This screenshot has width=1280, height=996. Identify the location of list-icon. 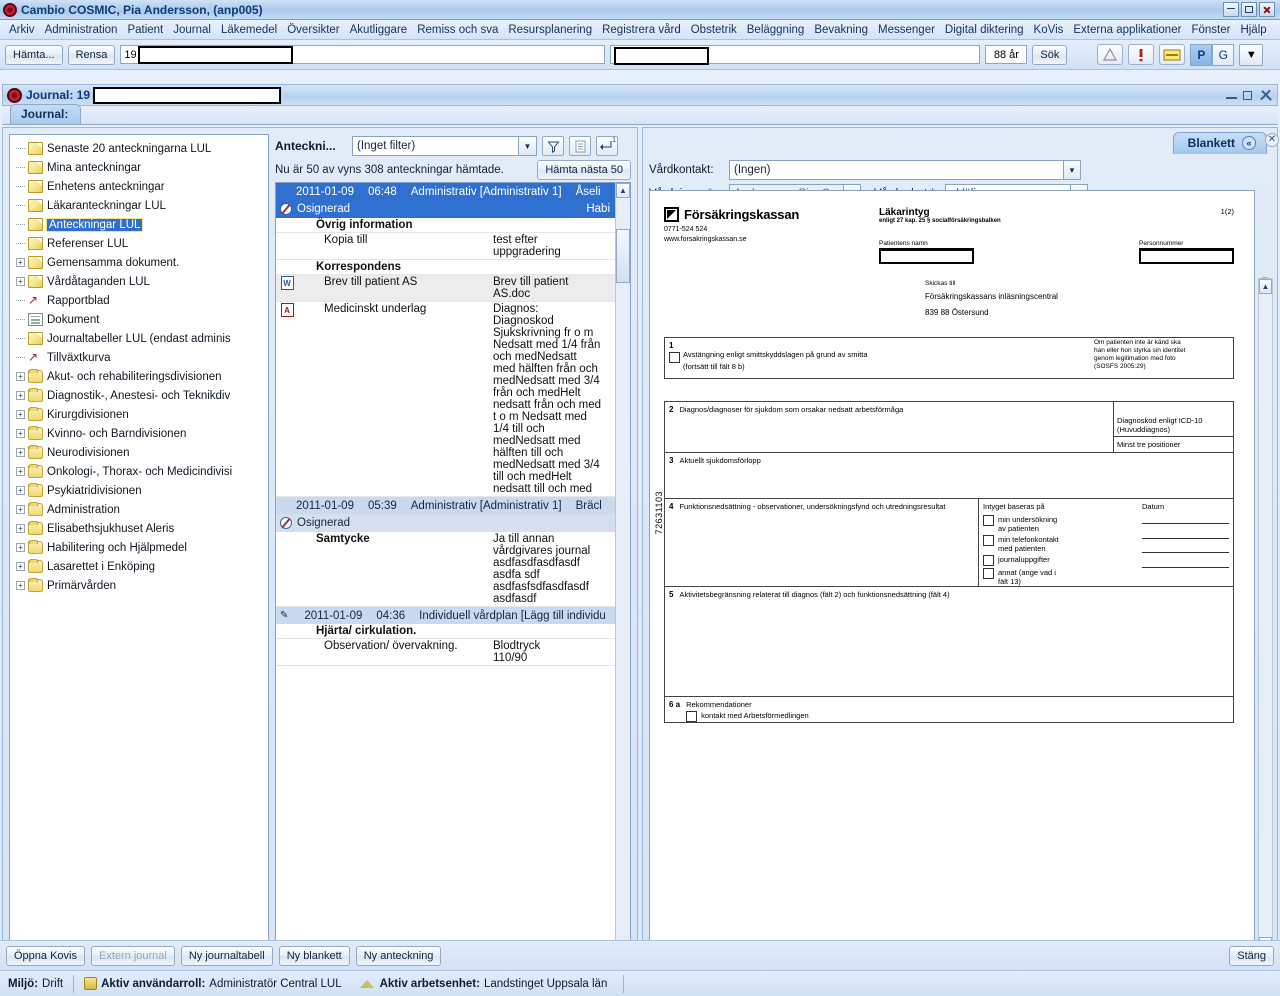
(580, 146).